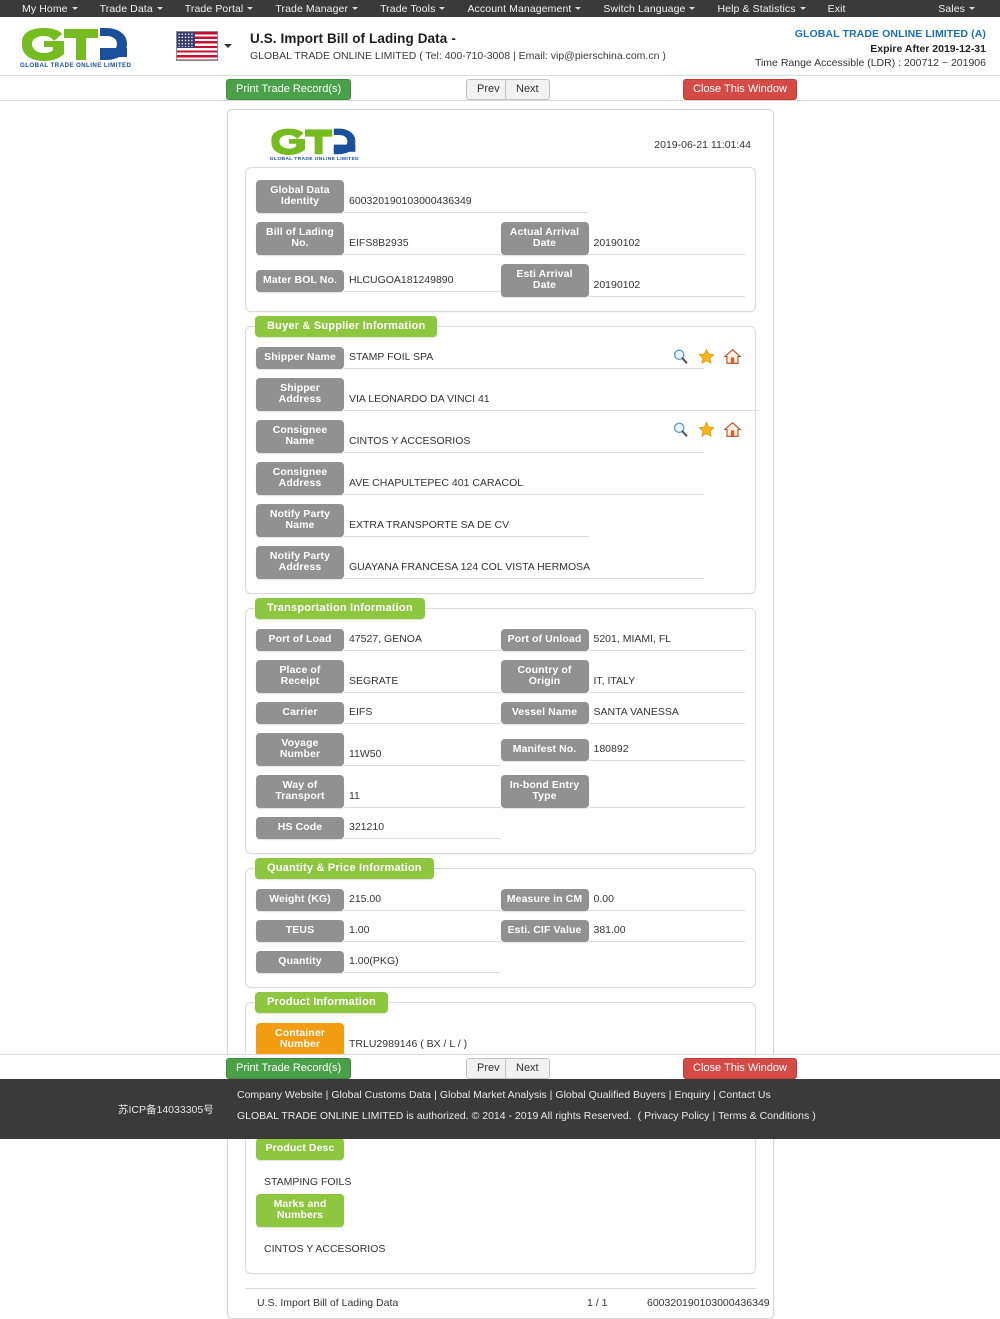 This screenshot has height=1319, width=1000. What do you see at coordinates (488, 1068) in the screenshot?
I see `prev-button-bottom: Prev` at bounding box center [488, 1068].